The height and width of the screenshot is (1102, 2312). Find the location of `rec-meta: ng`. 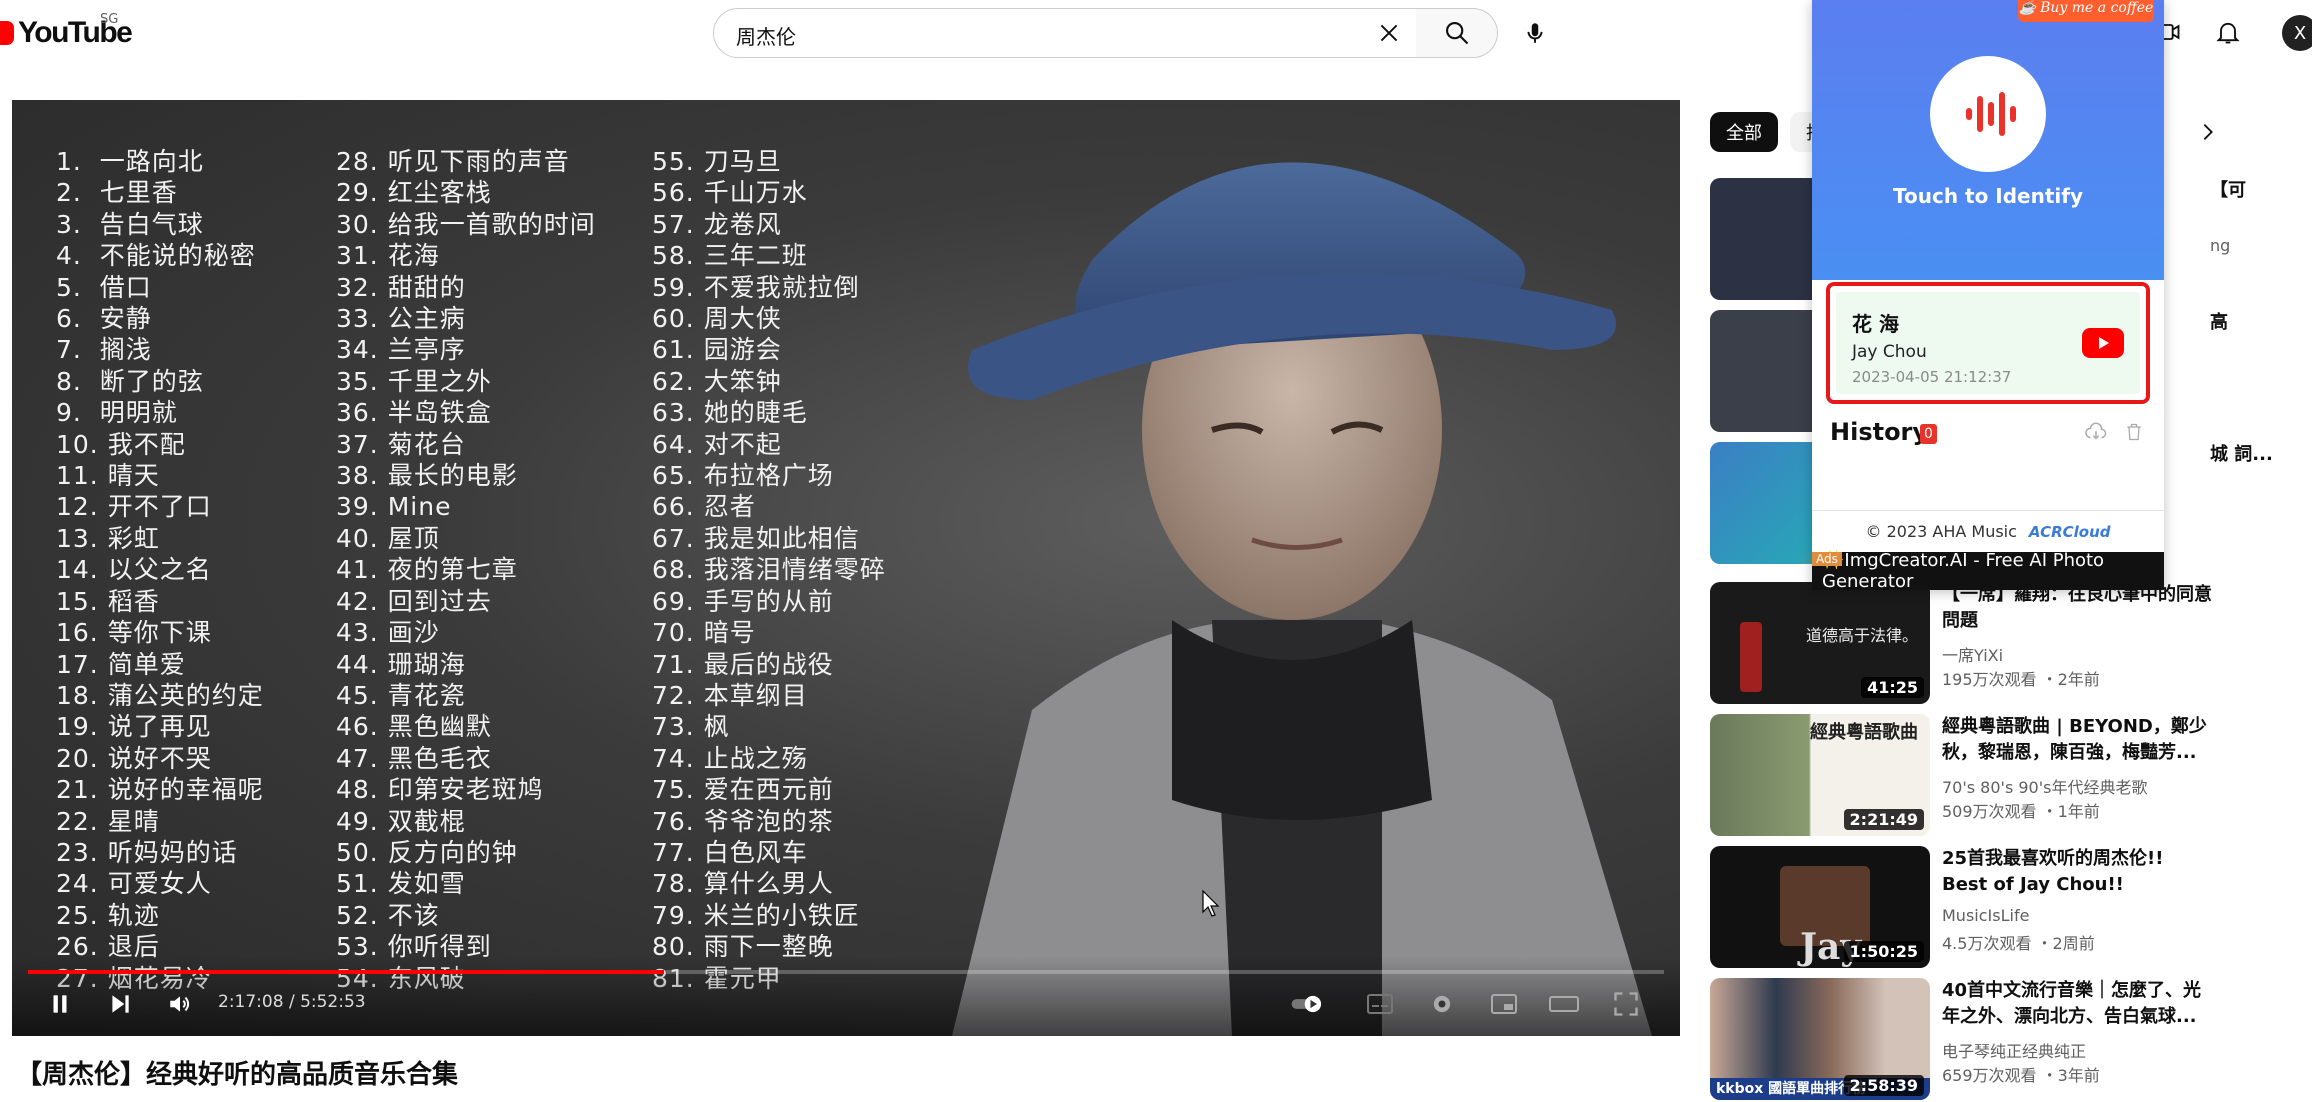

rec-meta: ng is located at coordinates (2220, 245).